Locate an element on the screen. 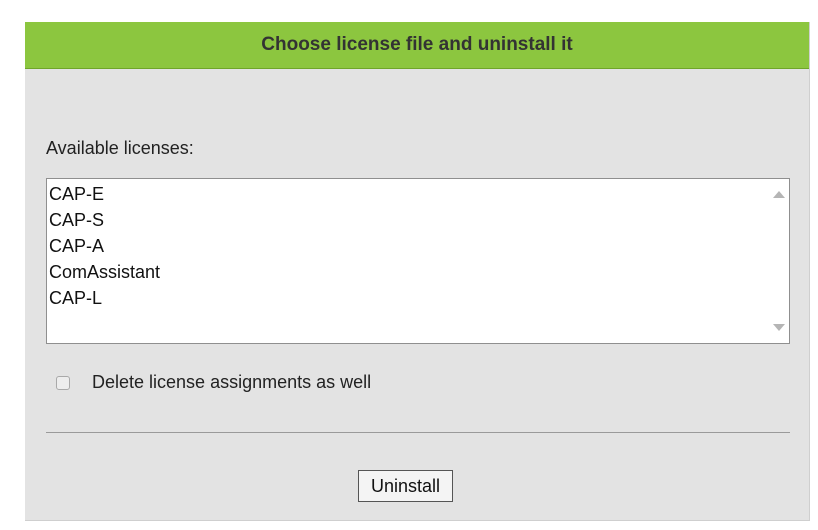  license-item-cap-e: CAP-E is located at coordinates (407, 194).